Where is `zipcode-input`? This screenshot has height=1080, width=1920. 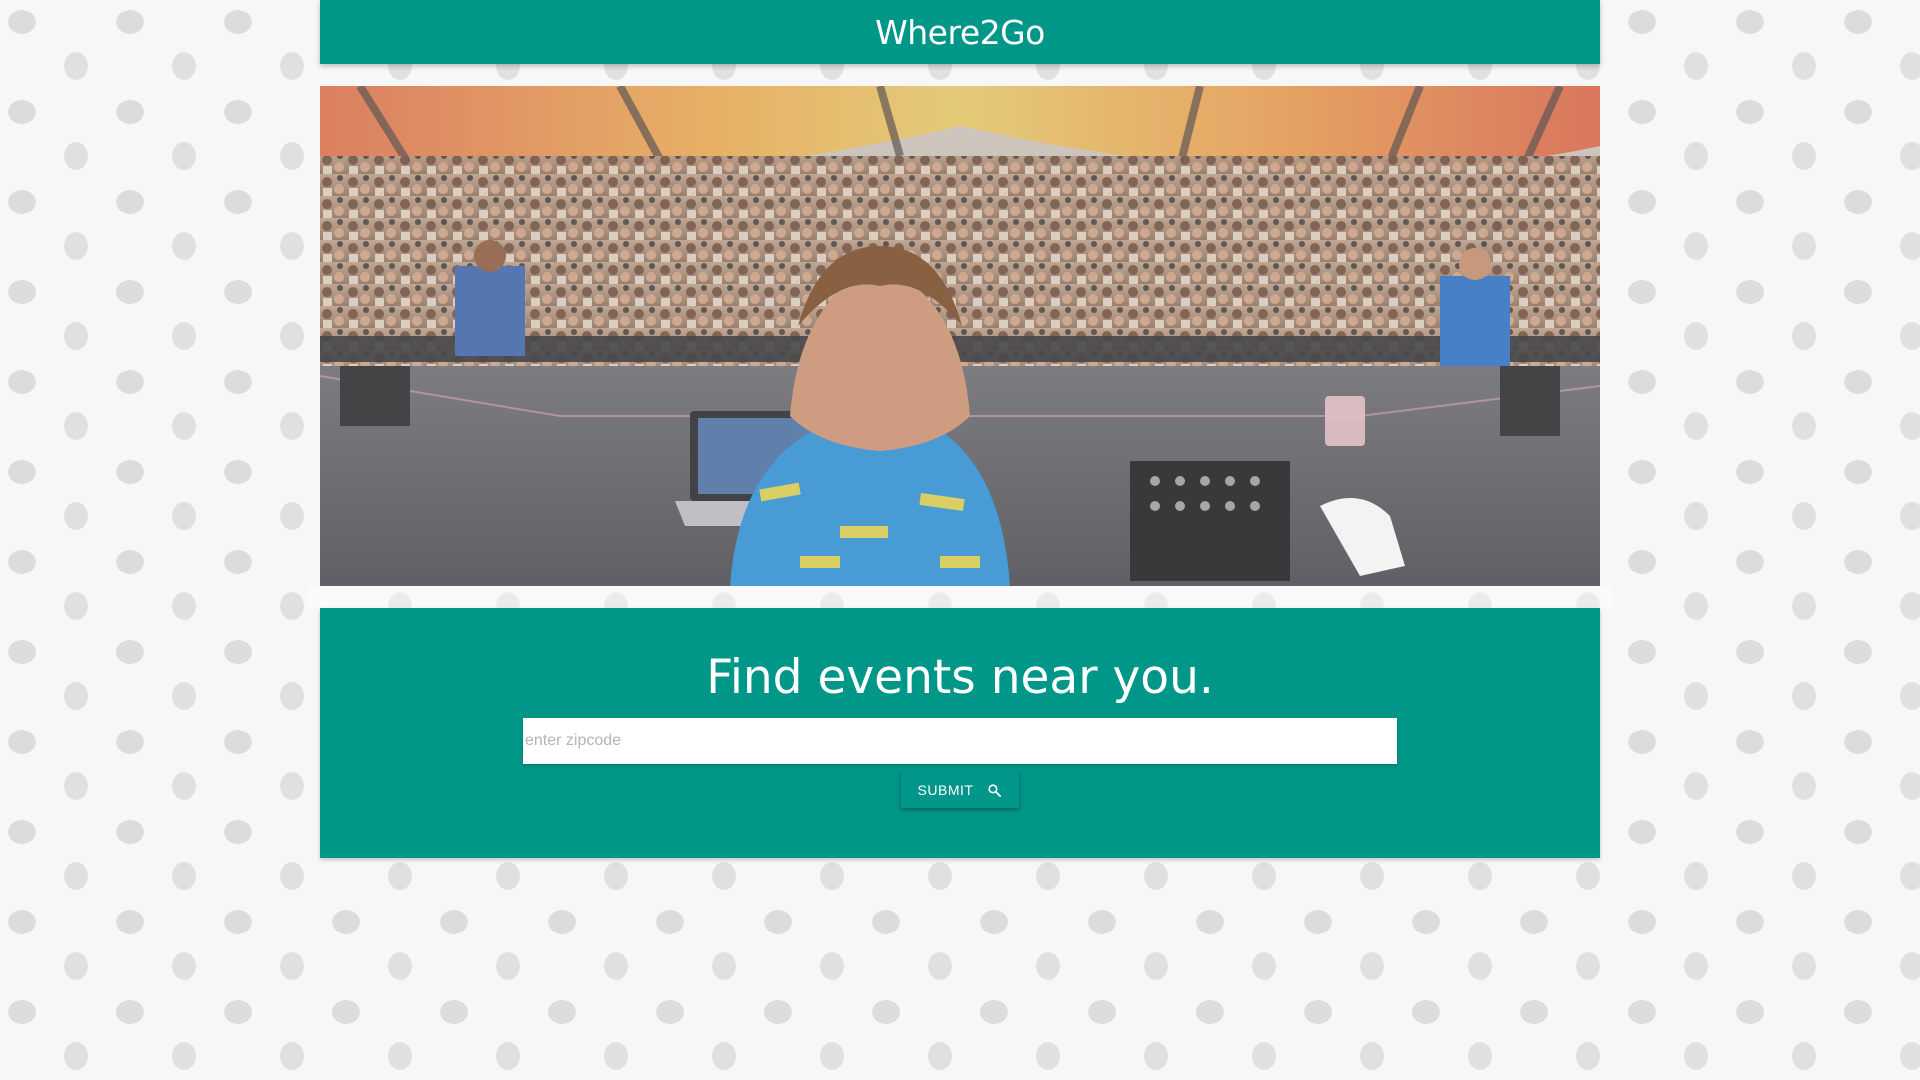 zipcode-input is located at coordinates (960, 741).